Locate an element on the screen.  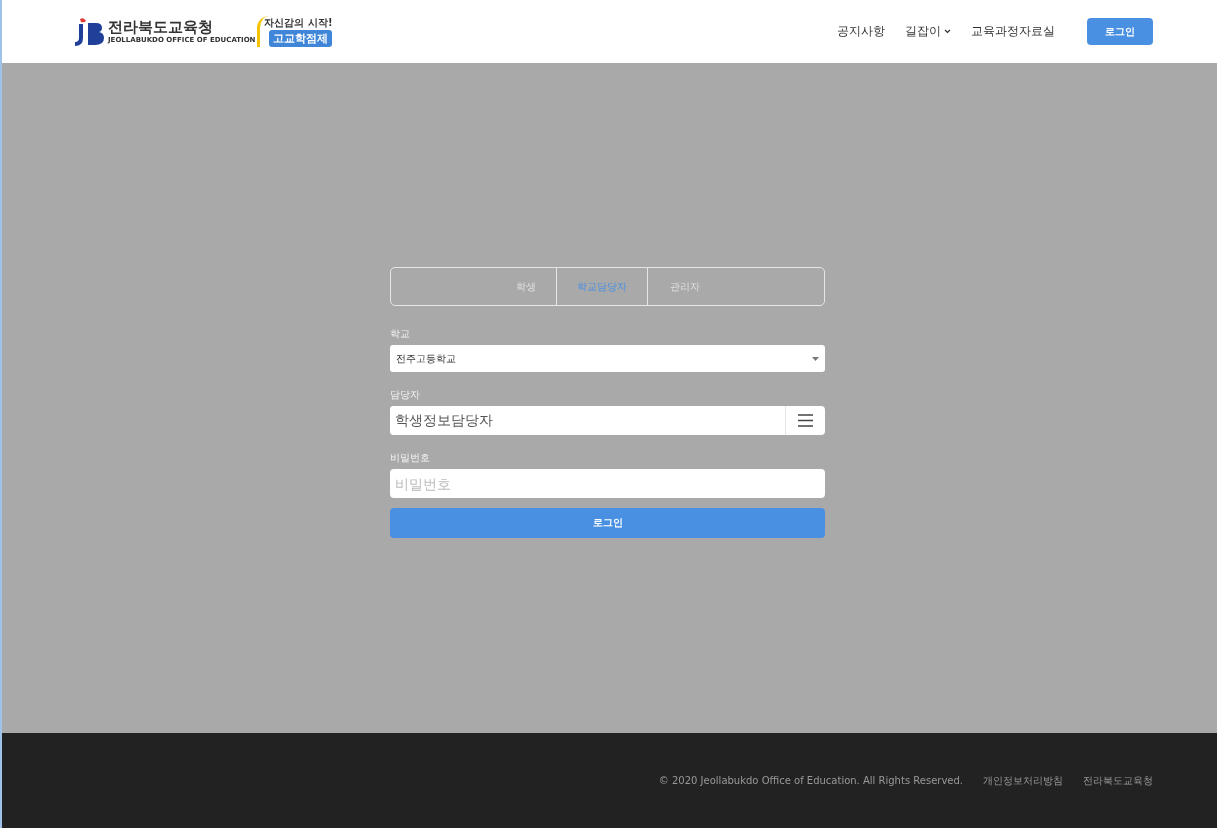
login-submit-button: 로그인 is located at coordinates (607, 523).